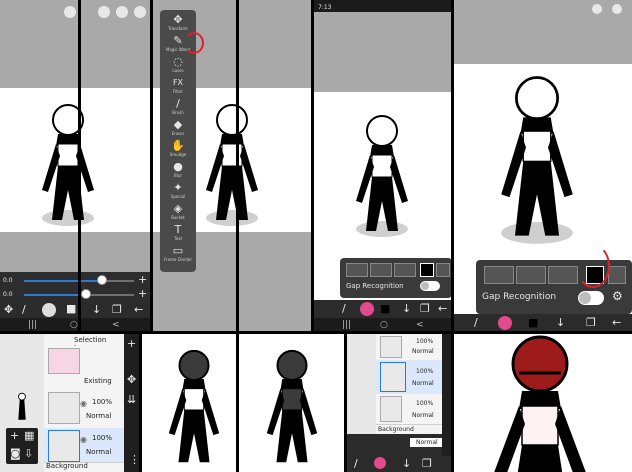 This screenshot has height=472, width=632. Describe the element at coordinates (178, 149) in the screenshot. I see `tool-smudge: ✋ Smudge` at that location.